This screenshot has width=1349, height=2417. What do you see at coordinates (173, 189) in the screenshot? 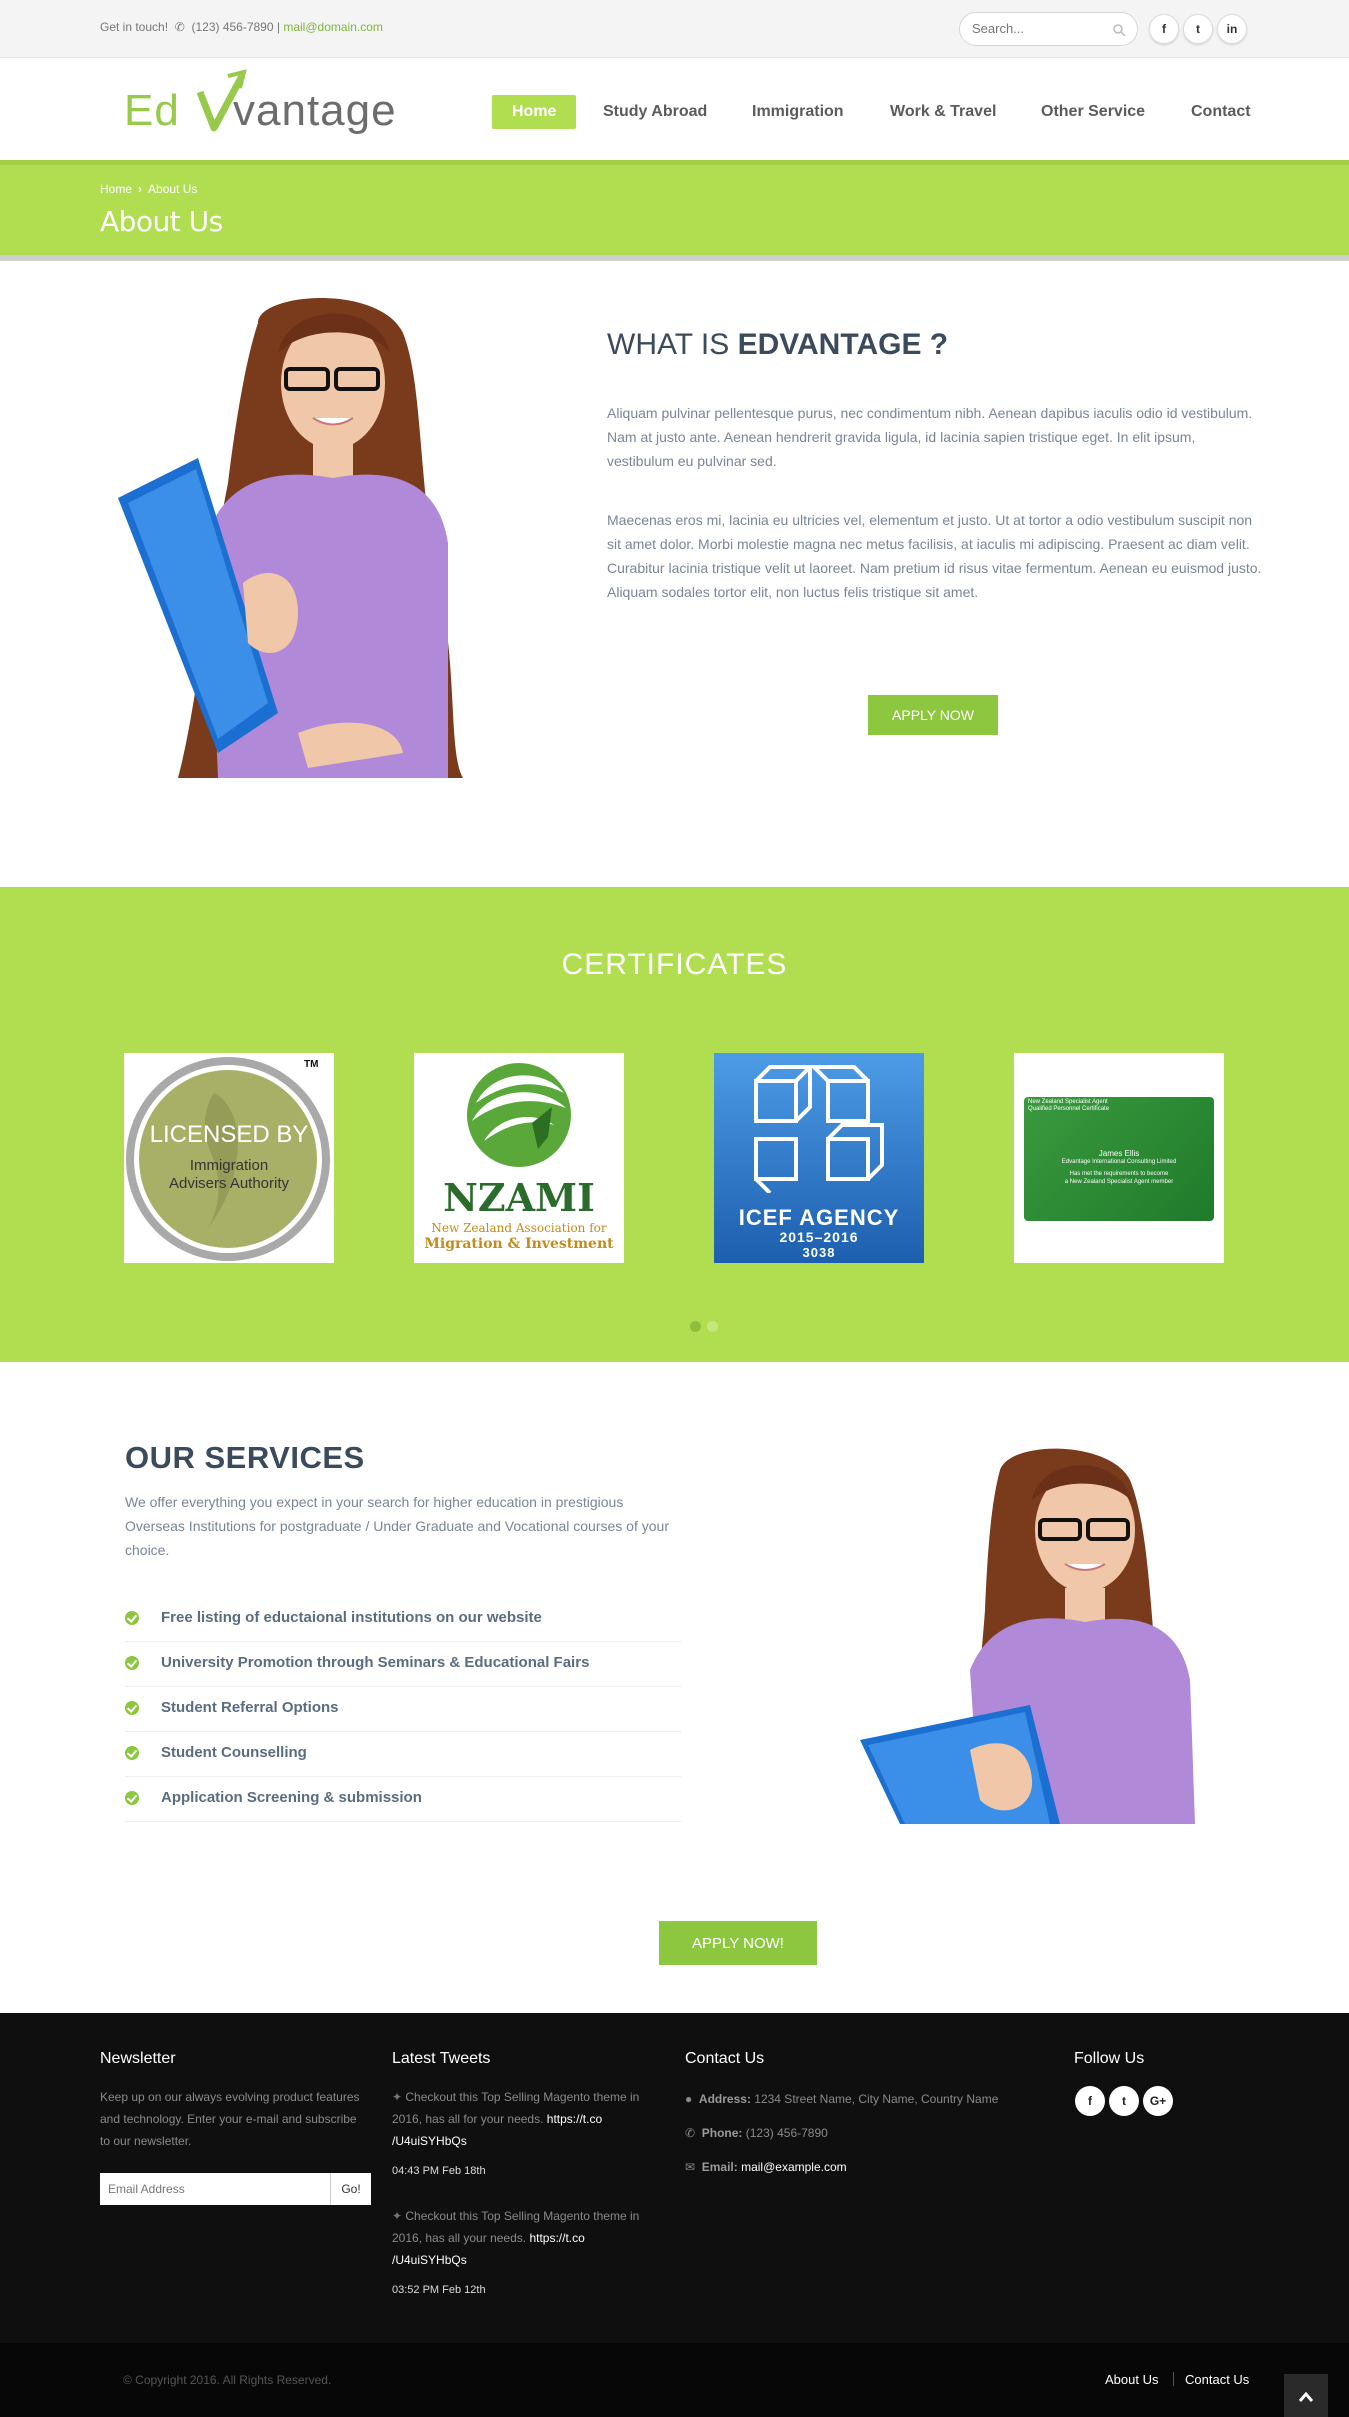
I see `breadcrumb-current: About Us` at bounding box center [173, 189].